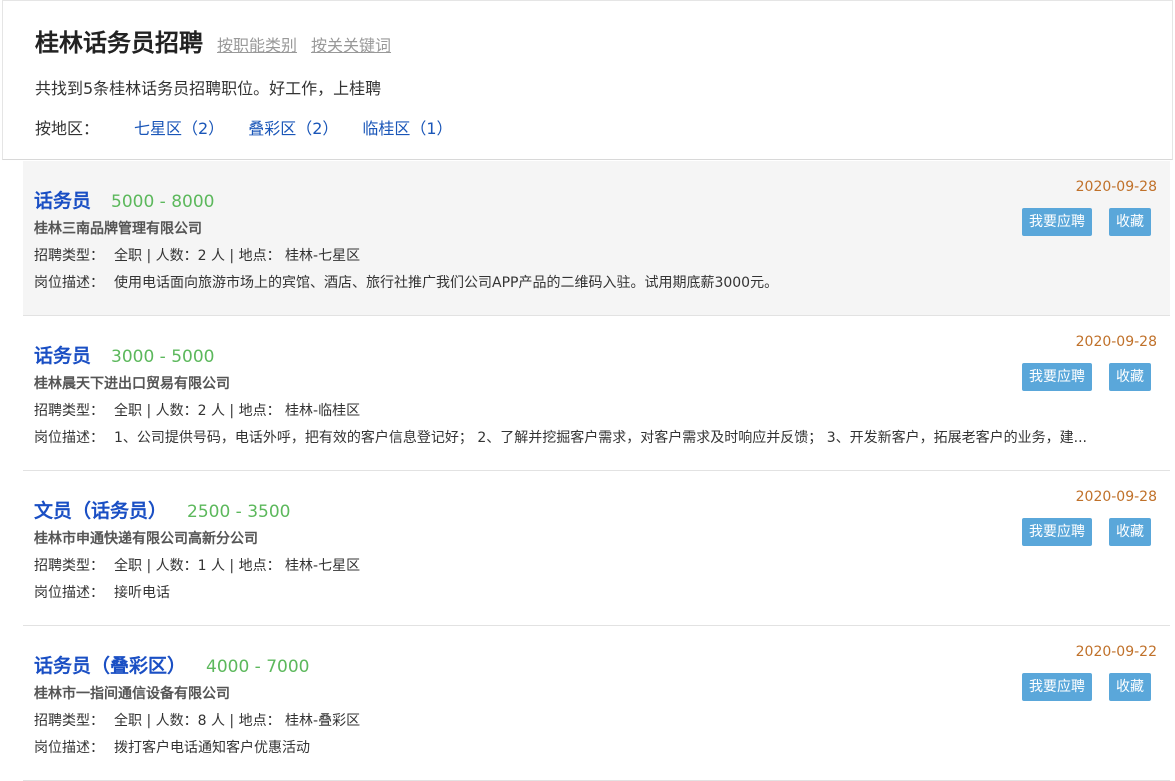 The height and width of the screenshot is (781, 1175). What do you see at coordinates (179, 127) in the screenshot?
I see `area-link-qixing: 七星区（2）` at bounding box center [179, 127].